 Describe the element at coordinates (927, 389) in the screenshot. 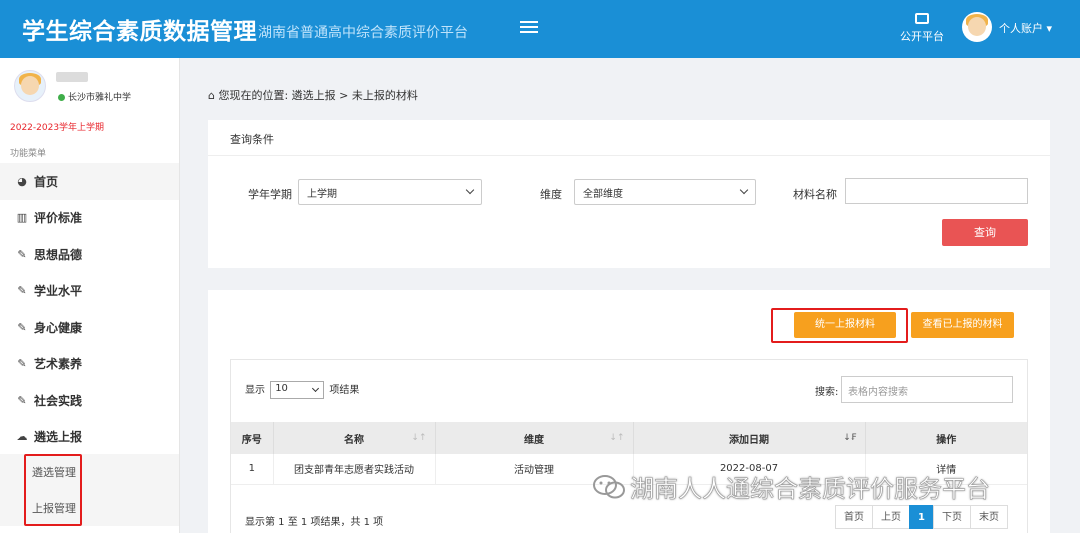

I see `table-search-input: 表格内容搜索` at that location.